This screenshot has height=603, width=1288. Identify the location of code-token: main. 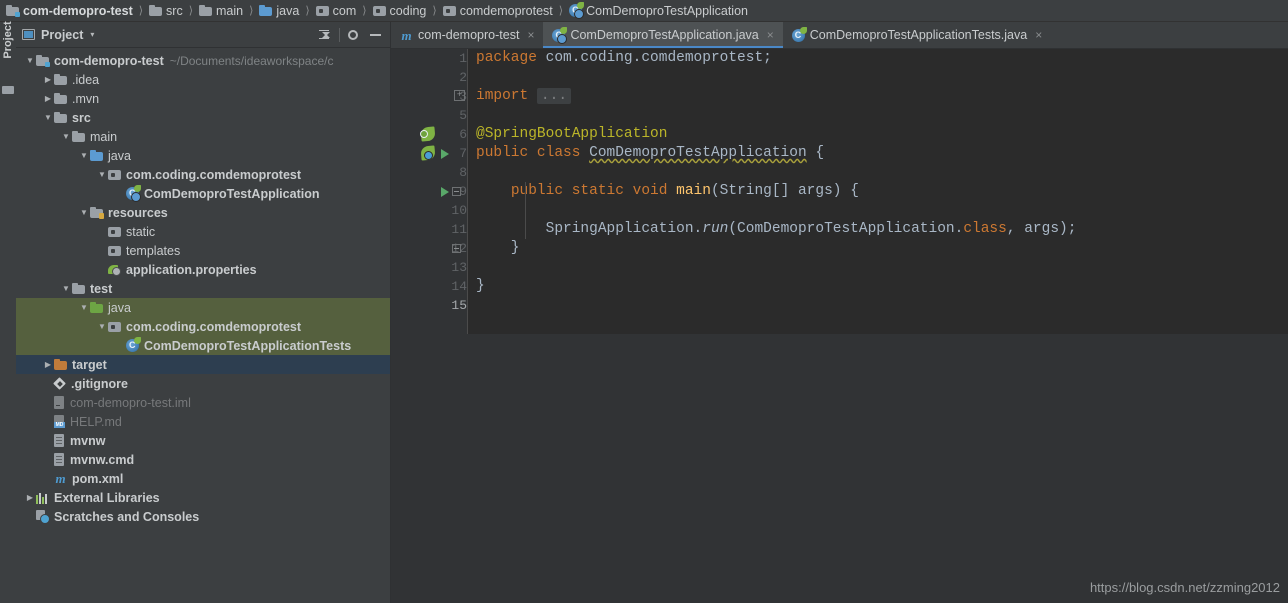
(693, 191).